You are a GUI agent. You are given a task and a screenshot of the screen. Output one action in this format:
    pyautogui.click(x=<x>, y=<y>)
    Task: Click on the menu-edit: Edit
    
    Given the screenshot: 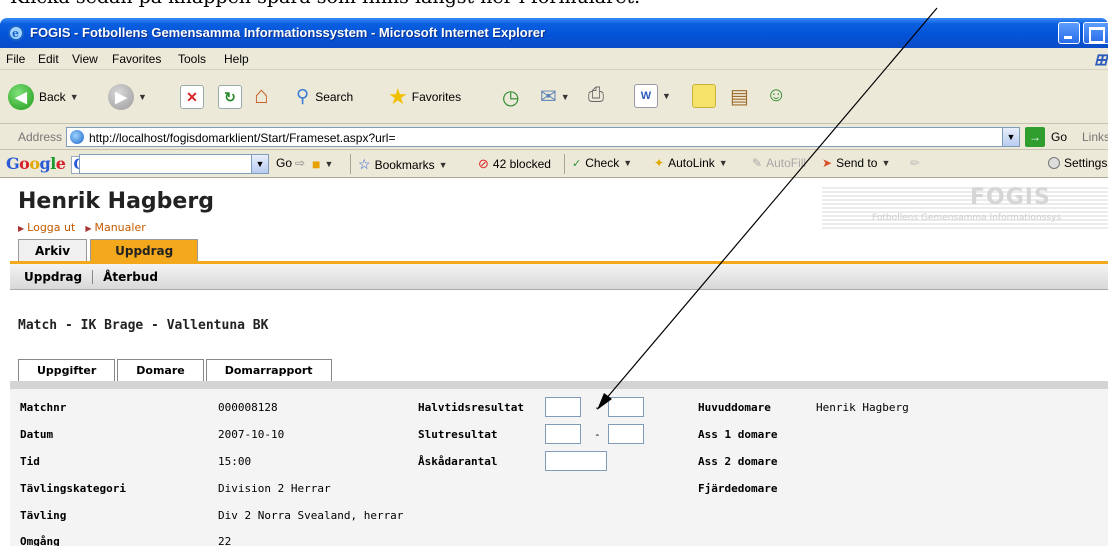 What is the action you would take?
    pyautogui.click(x=48, y=59)
    